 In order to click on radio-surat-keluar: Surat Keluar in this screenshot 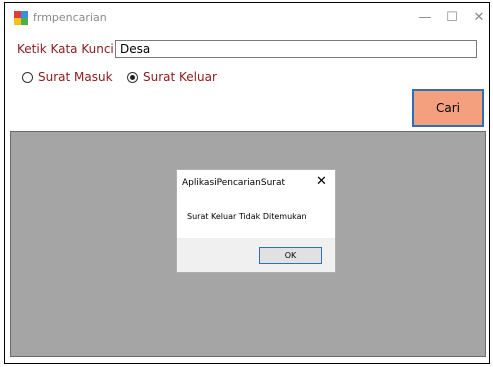, I will do `click(172, 77)`.